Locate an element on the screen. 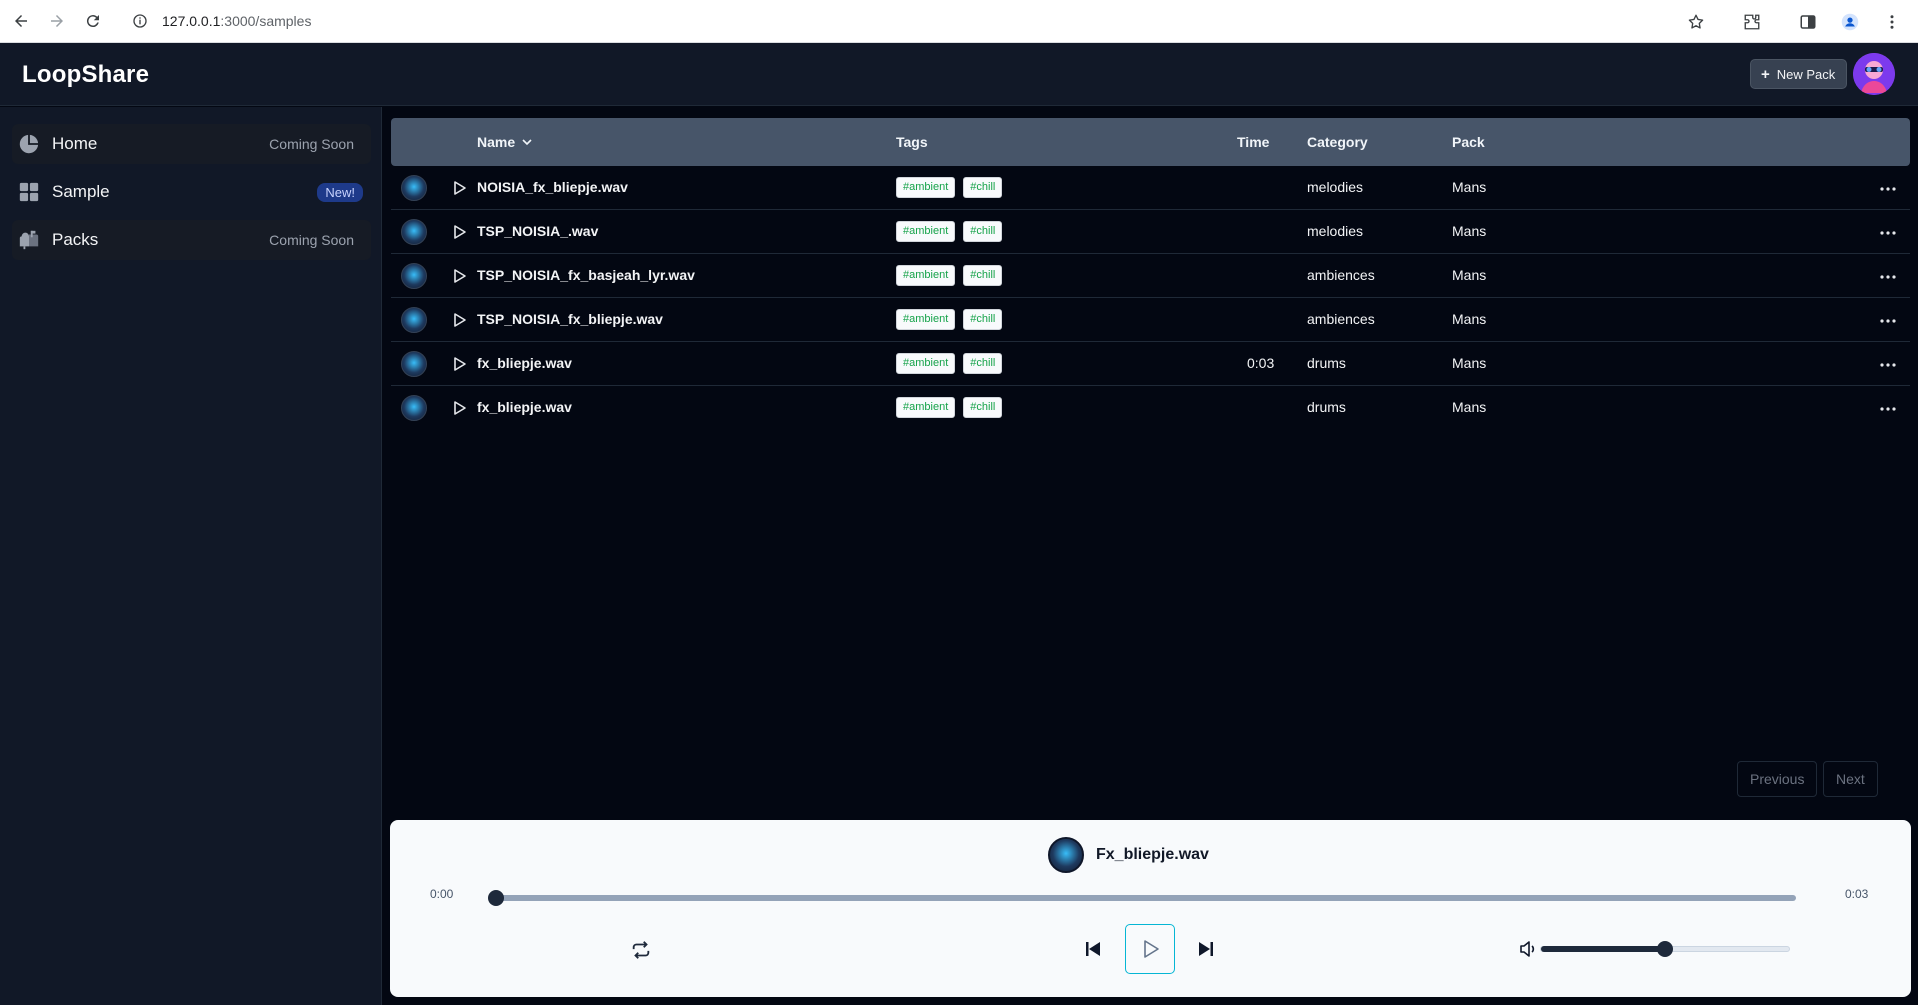 This screenshot has width=1918, height=1005. new-pack-button: + New Pack is located at coordinates (1799, 74).